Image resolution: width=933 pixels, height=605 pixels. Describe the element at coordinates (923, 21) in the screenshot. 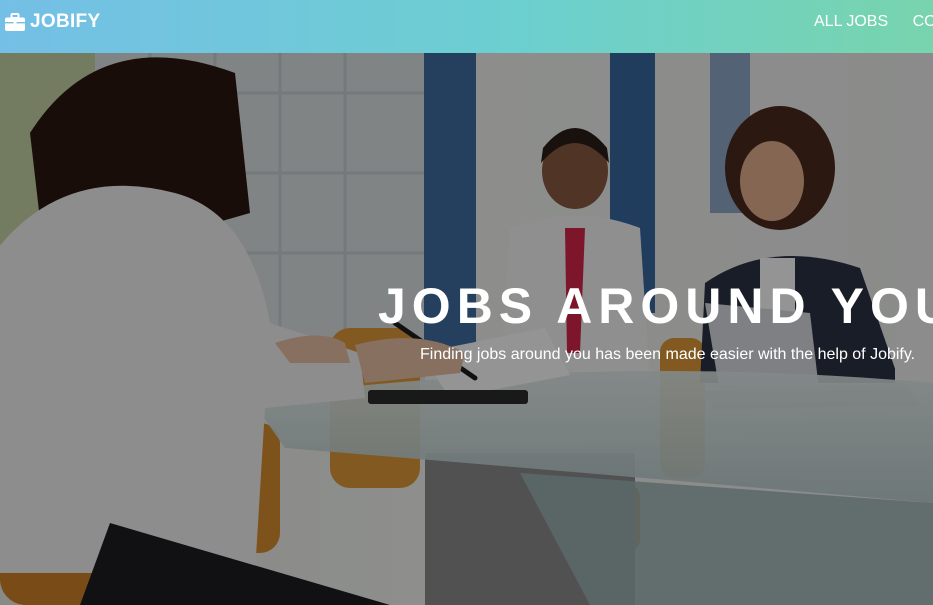

I see `nav-link-contact: CONTACT` at that location.